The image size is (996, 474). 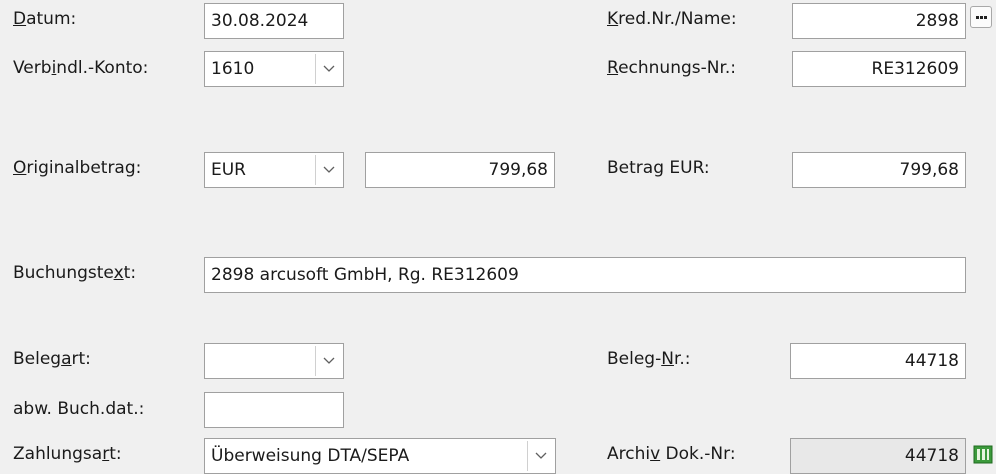 I want to click on archive-document-icon, so click(x=983, y=454).